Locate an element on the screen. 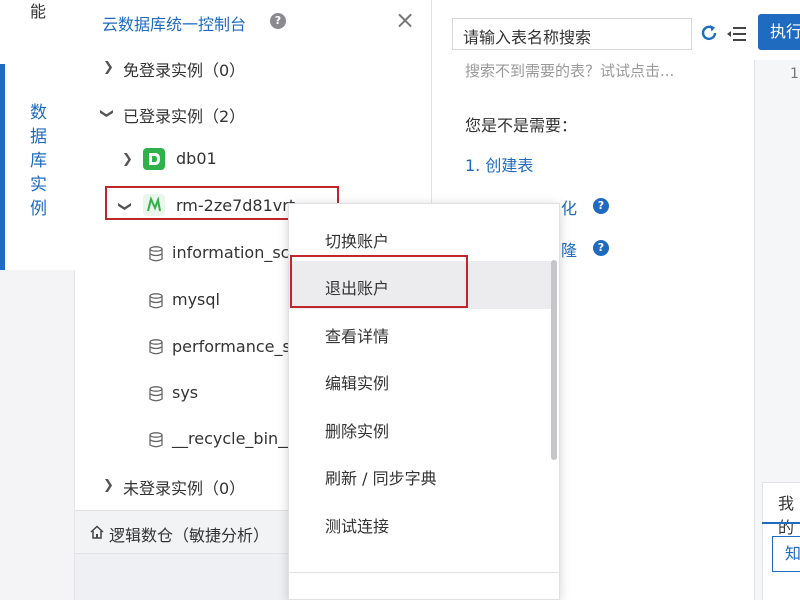 Image resolution: width=800 pixels, height=600 pixels. tree-db-item: sys is located at coordinates (185, 392).